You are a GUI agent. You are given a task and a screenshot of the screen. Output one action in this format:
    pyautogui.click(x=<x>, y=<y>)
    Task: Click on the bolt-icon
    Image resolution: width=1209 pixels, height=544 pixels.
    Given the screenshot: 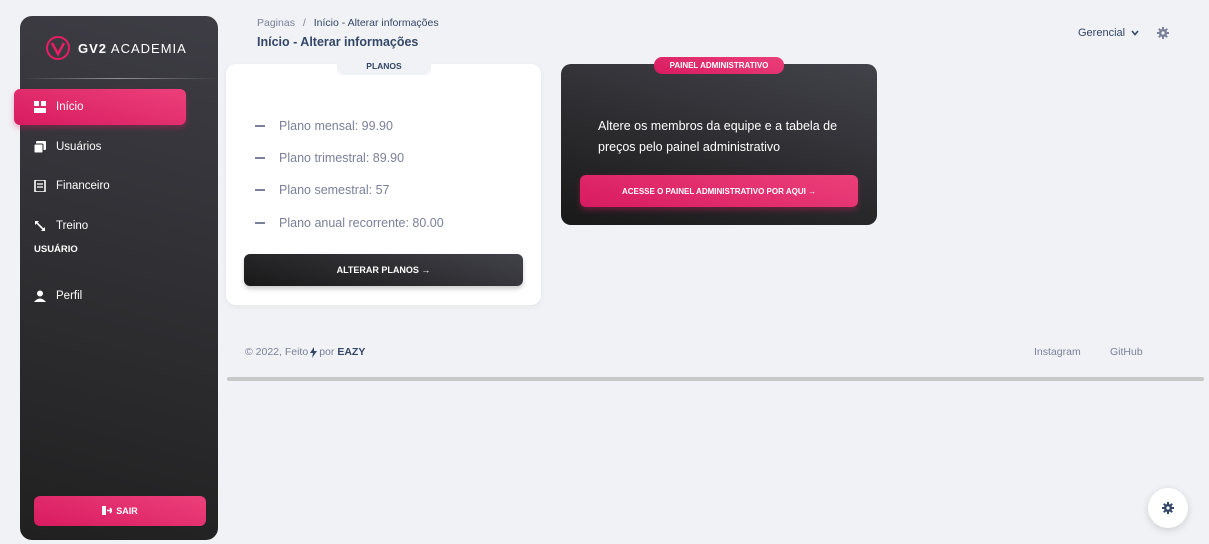 What is the action you would take?
    pyautogui.click(x=314, y=352)
    